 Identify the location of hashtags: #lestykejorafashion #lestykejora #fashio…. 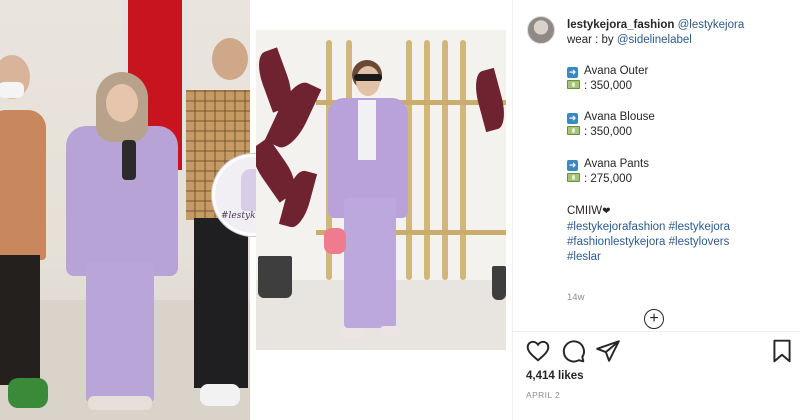
(682, 242).